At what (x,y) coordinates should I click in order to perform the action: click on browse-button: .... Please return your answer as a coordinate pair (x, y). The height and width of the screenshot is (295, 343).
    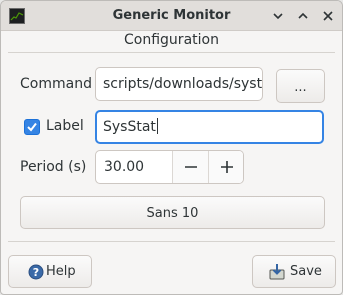
    Looking at the image, I should click on (300, 86).